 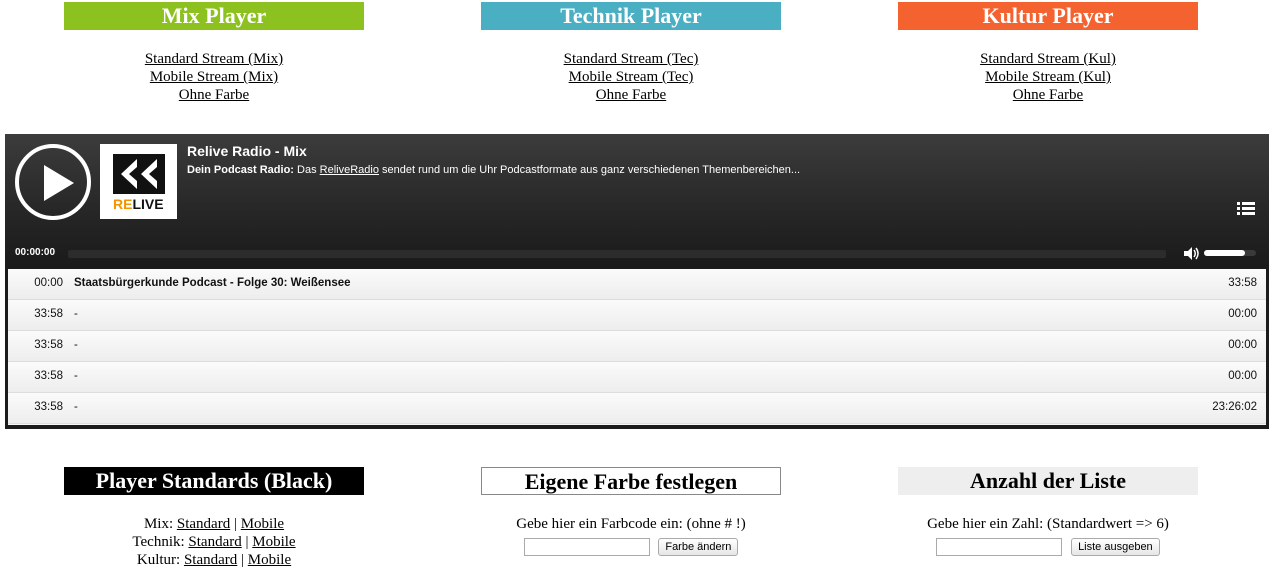 I want to click on play-icon, so click(x=59, y=183).